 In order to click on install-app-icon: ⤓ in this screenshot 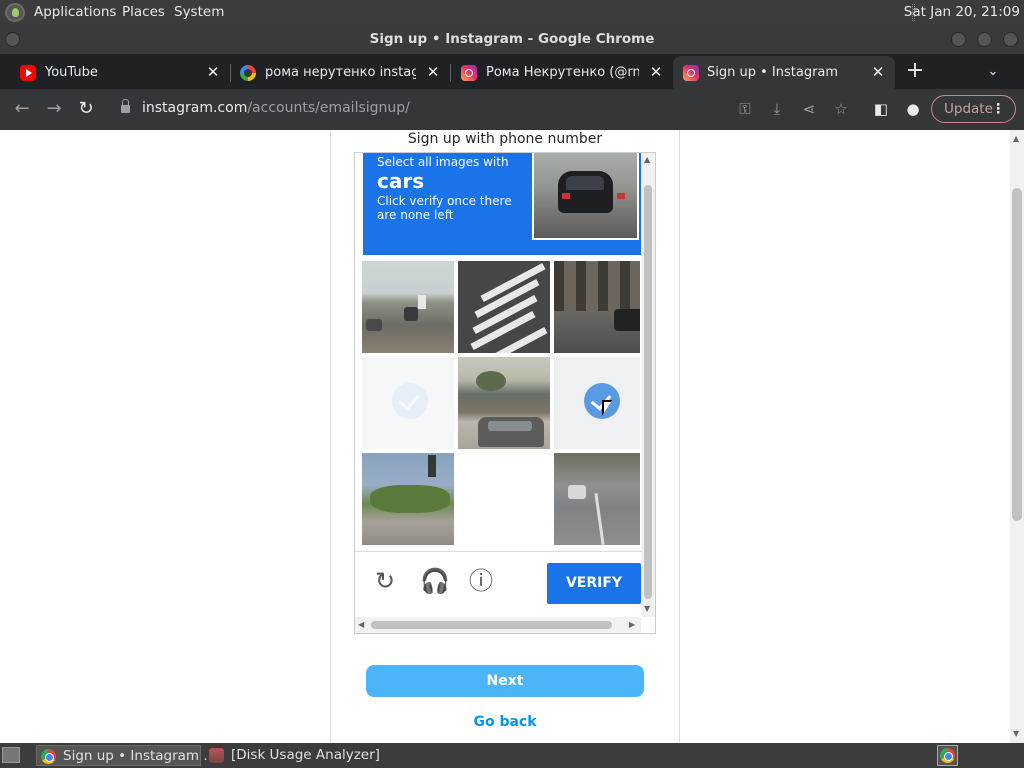, I will do `click(777, 109)`.